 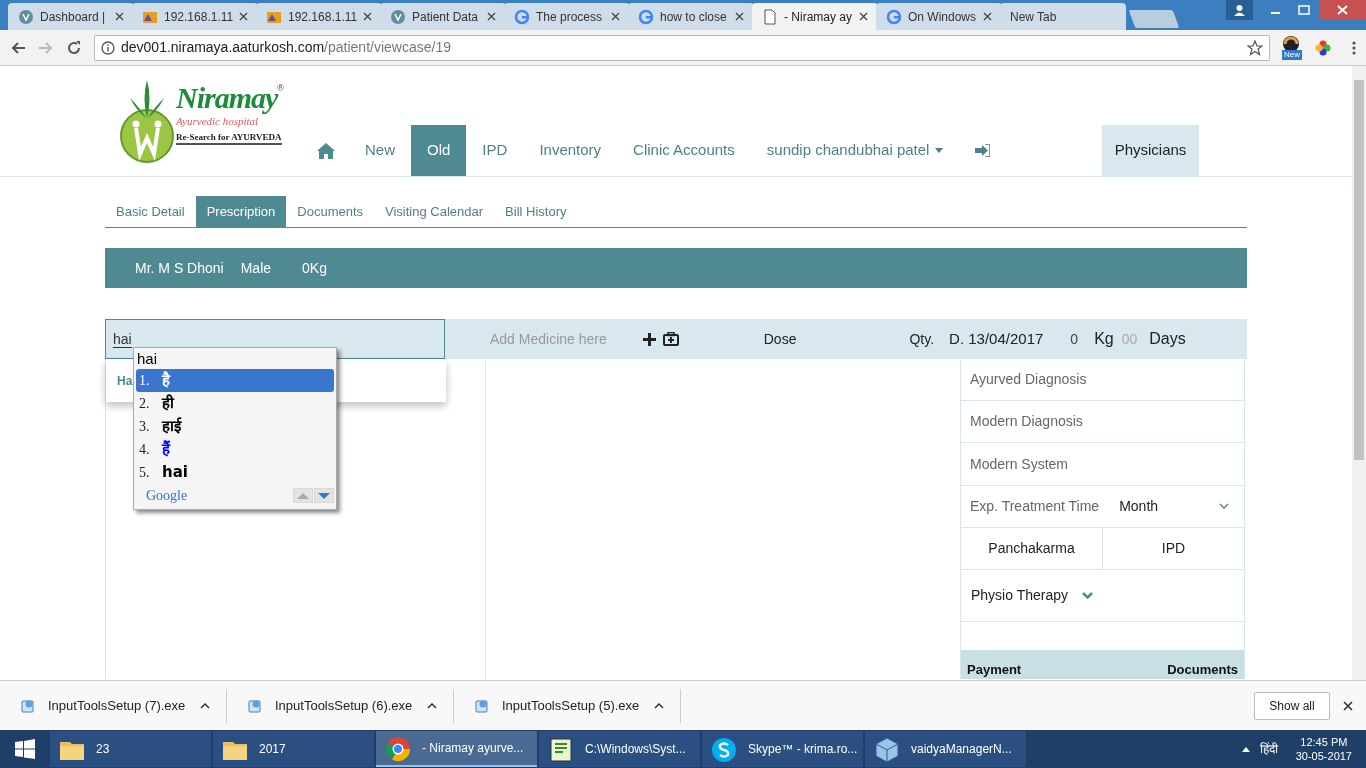 I want to click on clock: 12:45 PM 30-05-2017, so click(x=1323, y=749).